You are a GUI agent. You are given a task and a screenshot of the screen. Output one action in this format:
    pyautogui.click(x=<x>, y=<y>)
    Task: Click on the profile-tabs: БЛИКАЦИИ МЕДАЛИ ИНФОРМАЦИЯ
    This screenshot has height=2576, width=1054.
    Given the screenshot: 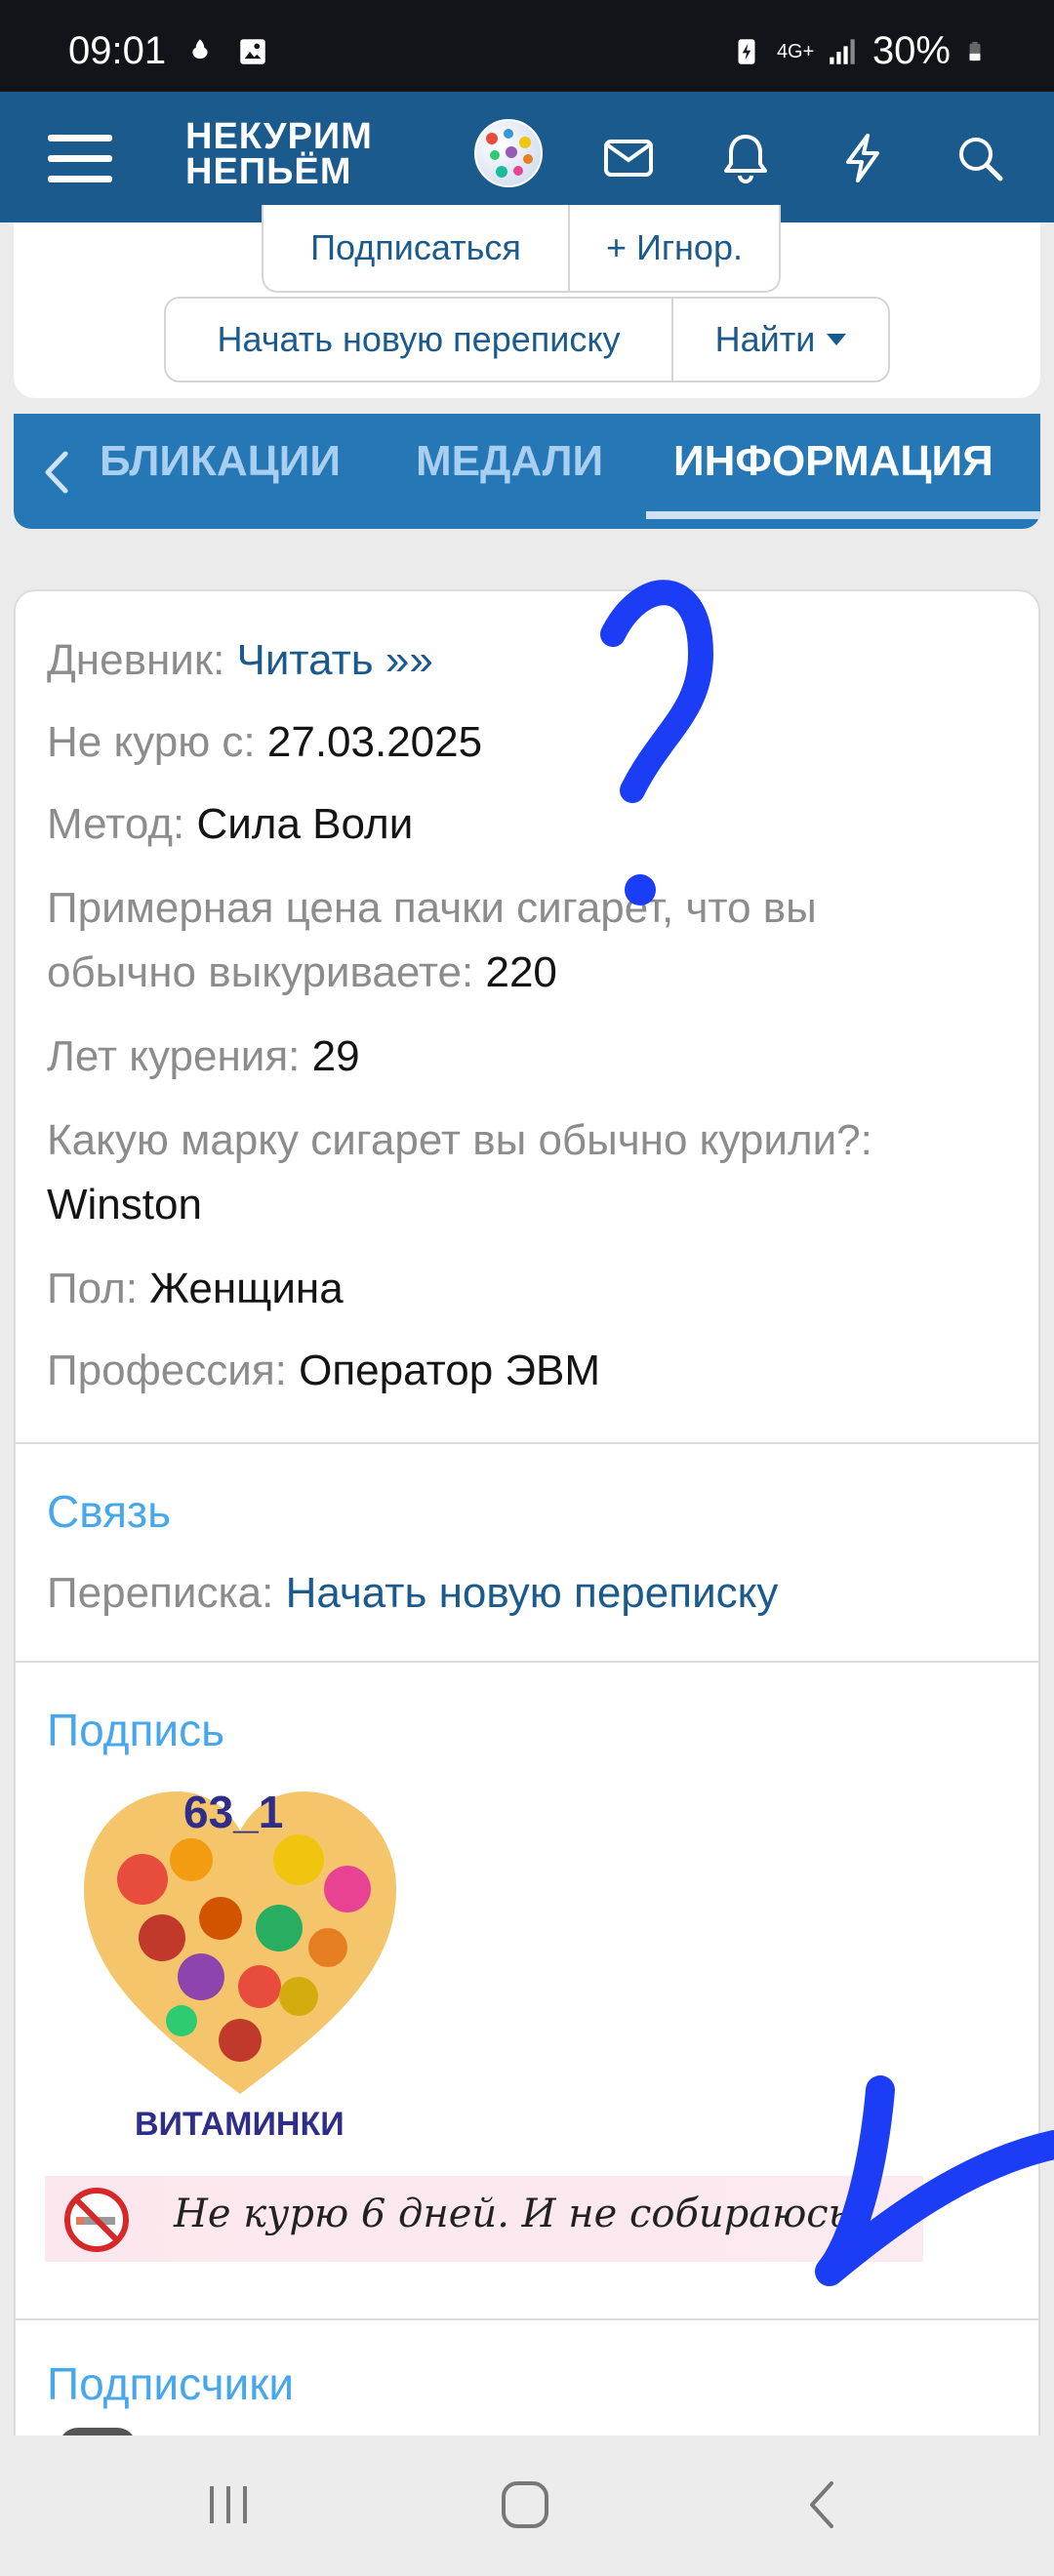 What is the action you would take?
    pyautogui.click(x=527, y=471)
    